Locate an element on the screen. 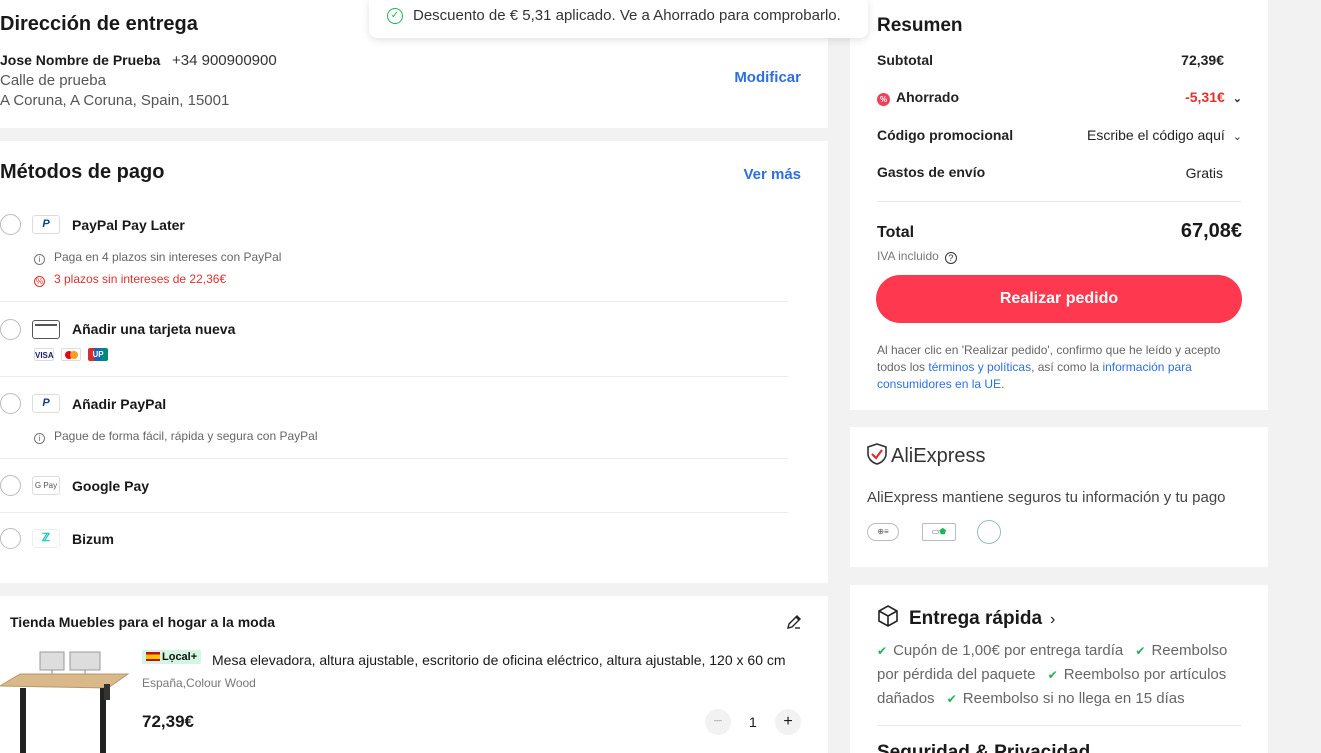 This screenshot has height=753, width=1321. feature-item: ✔ Cupón de 1,00€ por entrega tardía is located at coordinates (1000, 650).